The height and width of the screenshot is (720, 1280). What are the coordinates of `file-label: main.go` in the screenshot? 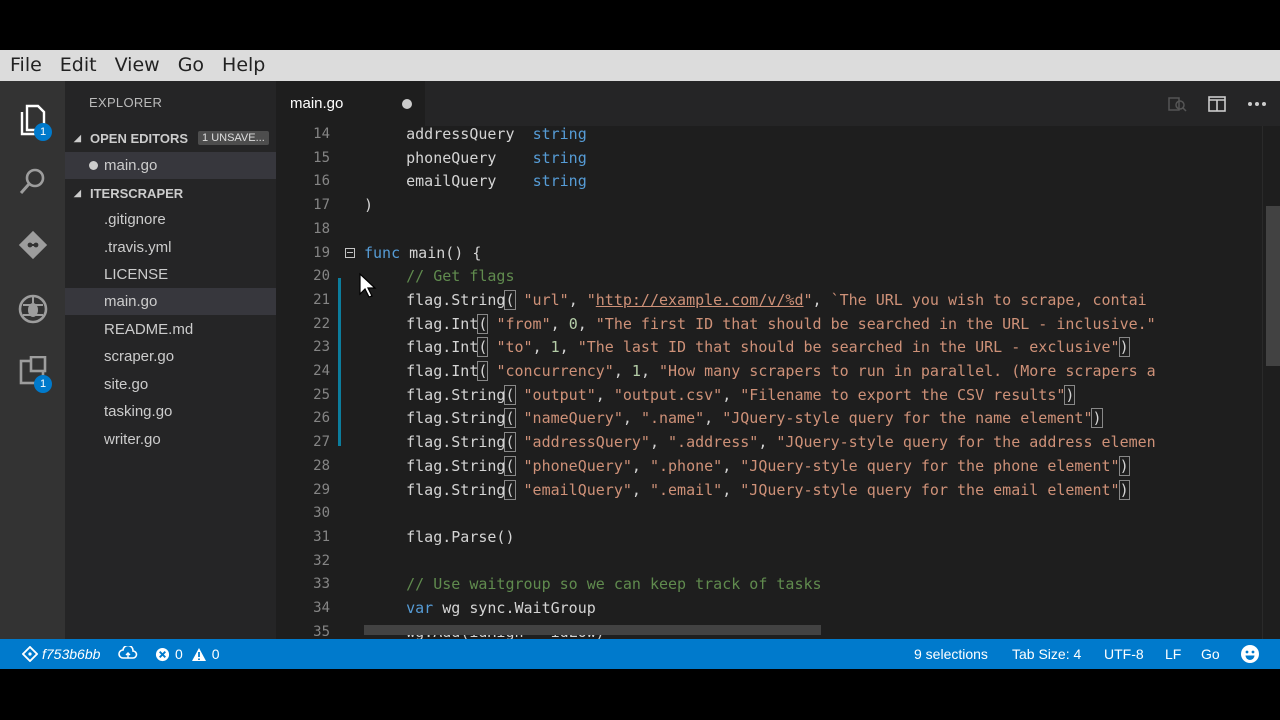 It's located at (131, 301).